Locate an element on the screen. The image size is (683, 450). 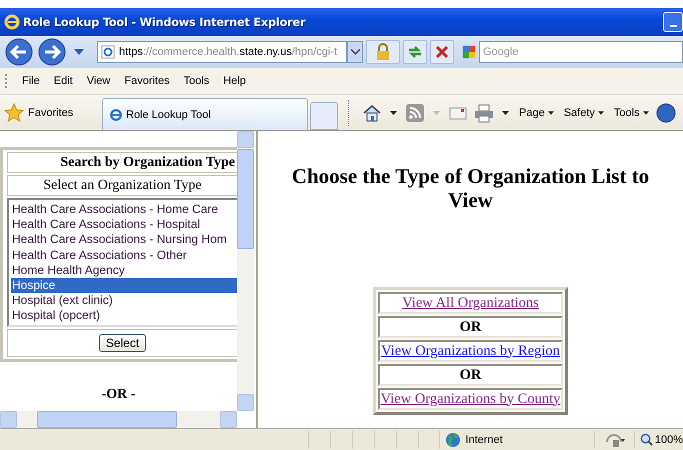
stop-button is located at coordinates (442, 52).